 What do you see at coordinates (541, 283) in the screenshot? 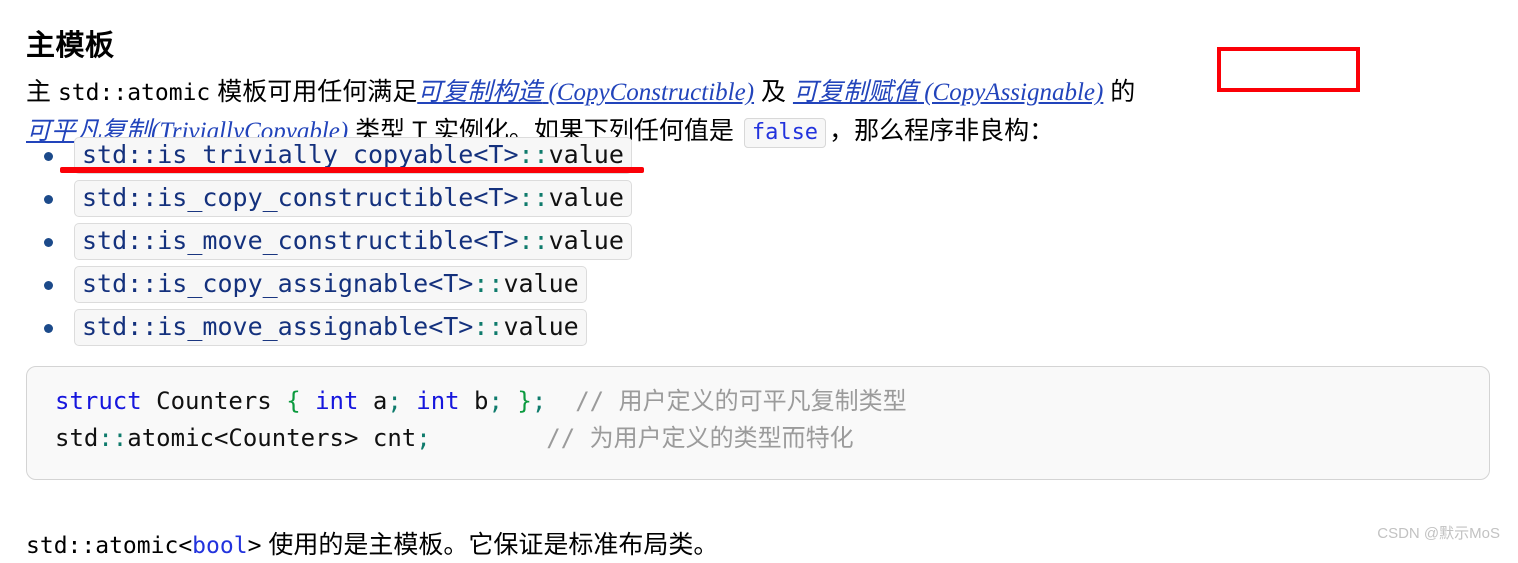
I see `trait-member-3: value` at bounding box center [541, 283].